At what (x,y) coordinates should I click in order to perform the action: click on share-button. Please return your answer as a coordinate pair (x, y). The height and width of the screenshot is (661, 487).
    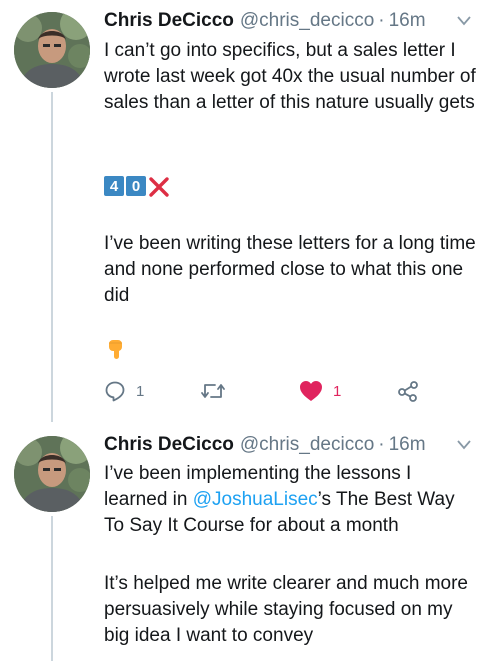
    Looking at the image, I should click on (408, 391).